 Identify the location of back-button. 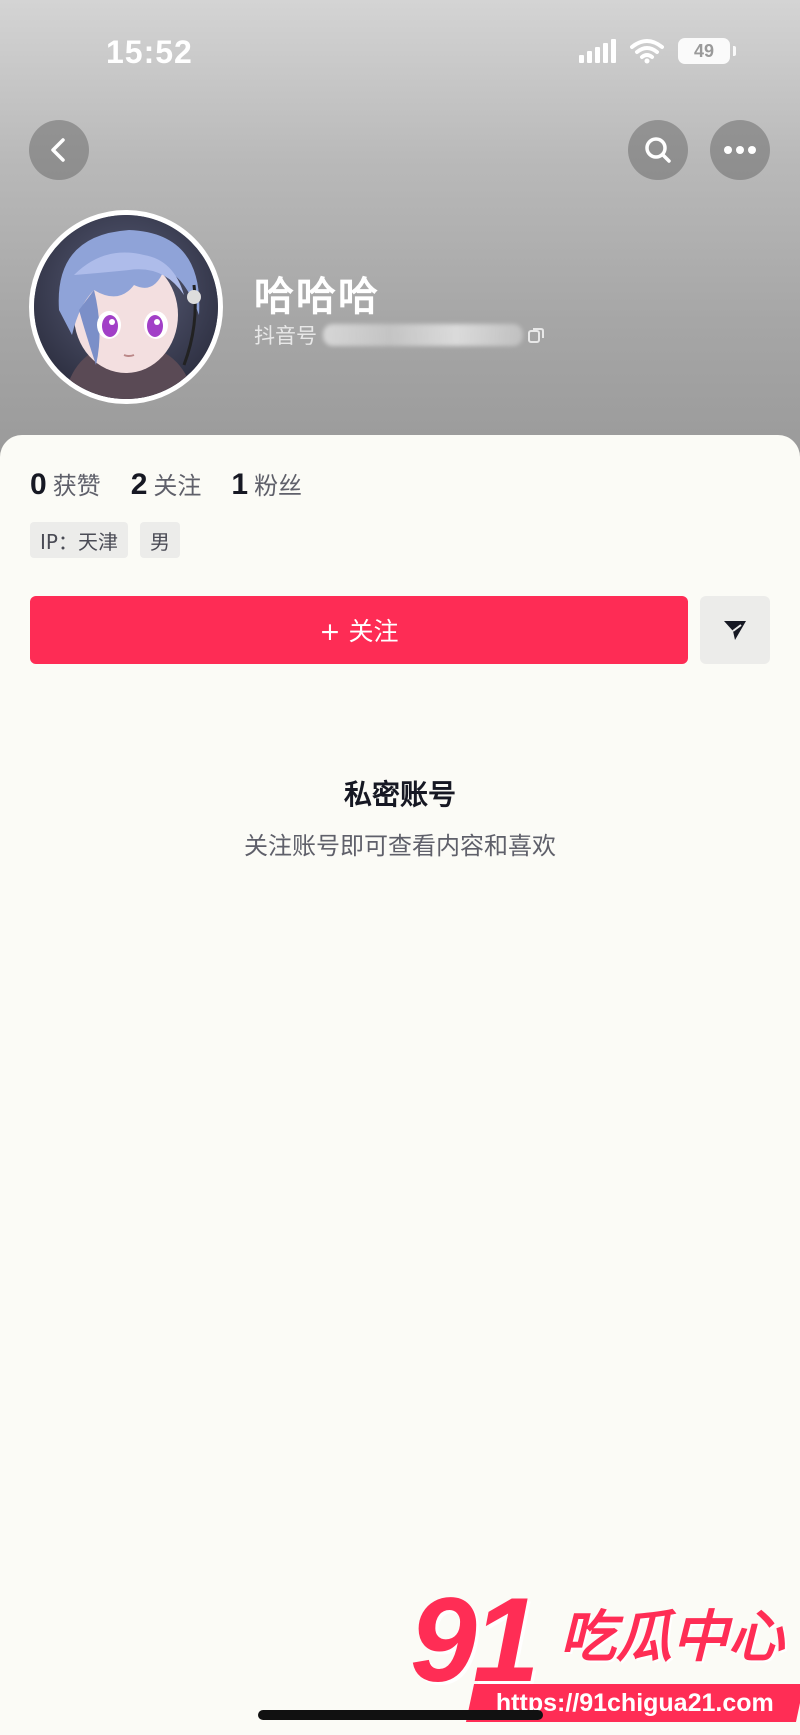
(59, 150).